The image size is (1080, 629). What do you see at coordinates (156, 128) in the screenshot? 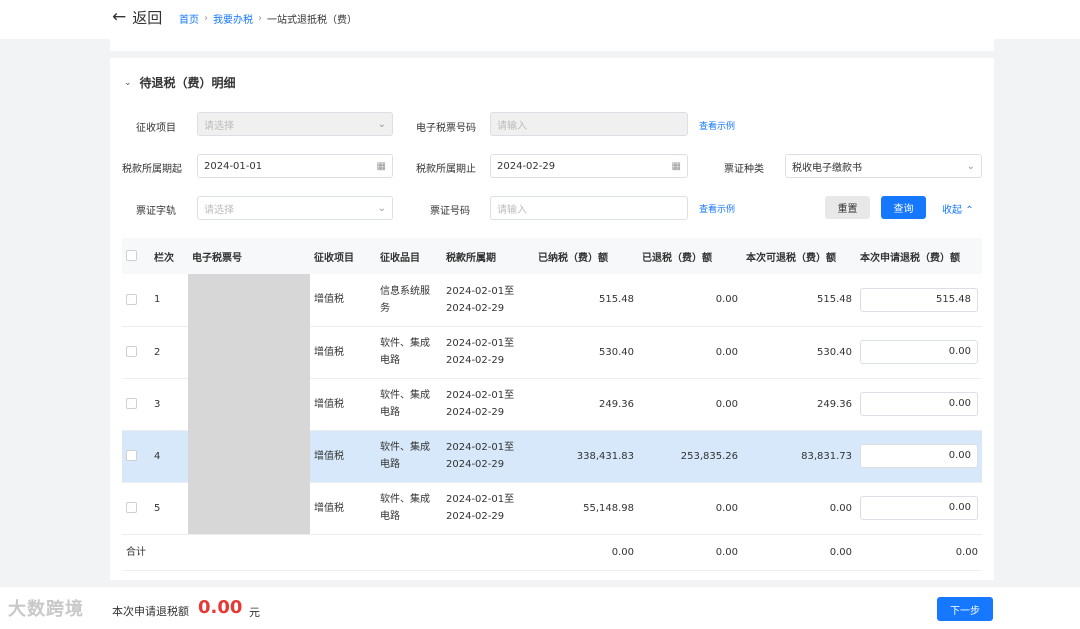
I see `levy-item-label: 征收项目` at bounding box center [156, 128].